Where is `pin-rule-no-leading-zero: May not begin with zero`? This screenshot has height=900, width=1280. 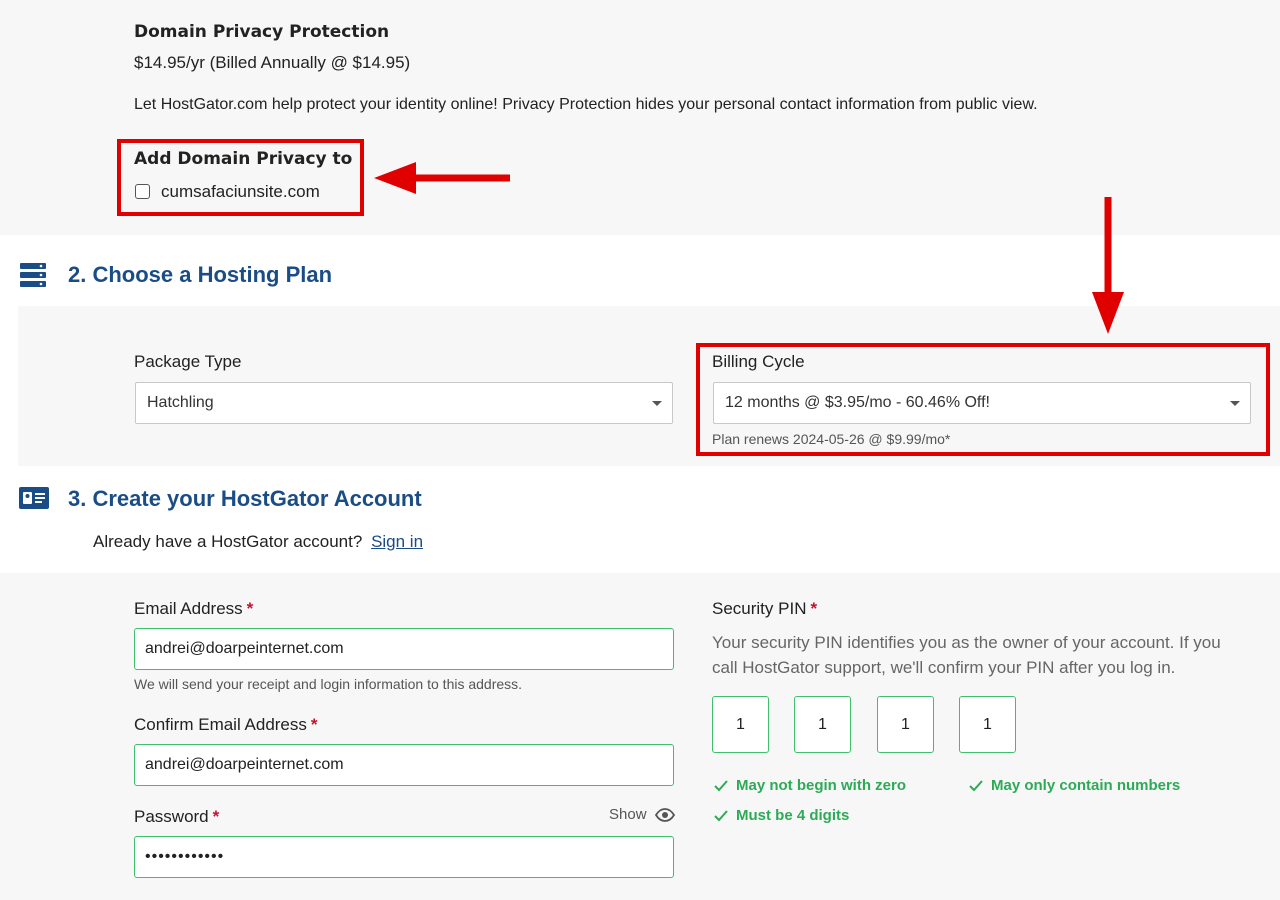 pin-rule-no-leading-zero: May not begin with zero is located at coordinates (810, 785).